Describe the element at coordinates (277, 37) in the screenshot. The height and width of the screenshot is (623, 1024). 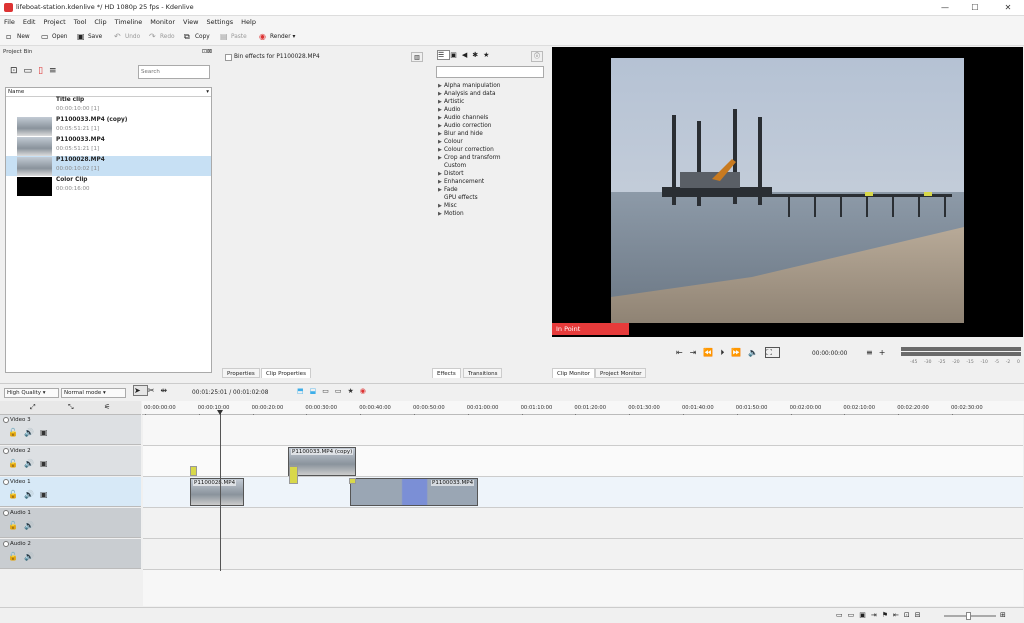
I see `render-button: ◉ Render ▾` at that location.